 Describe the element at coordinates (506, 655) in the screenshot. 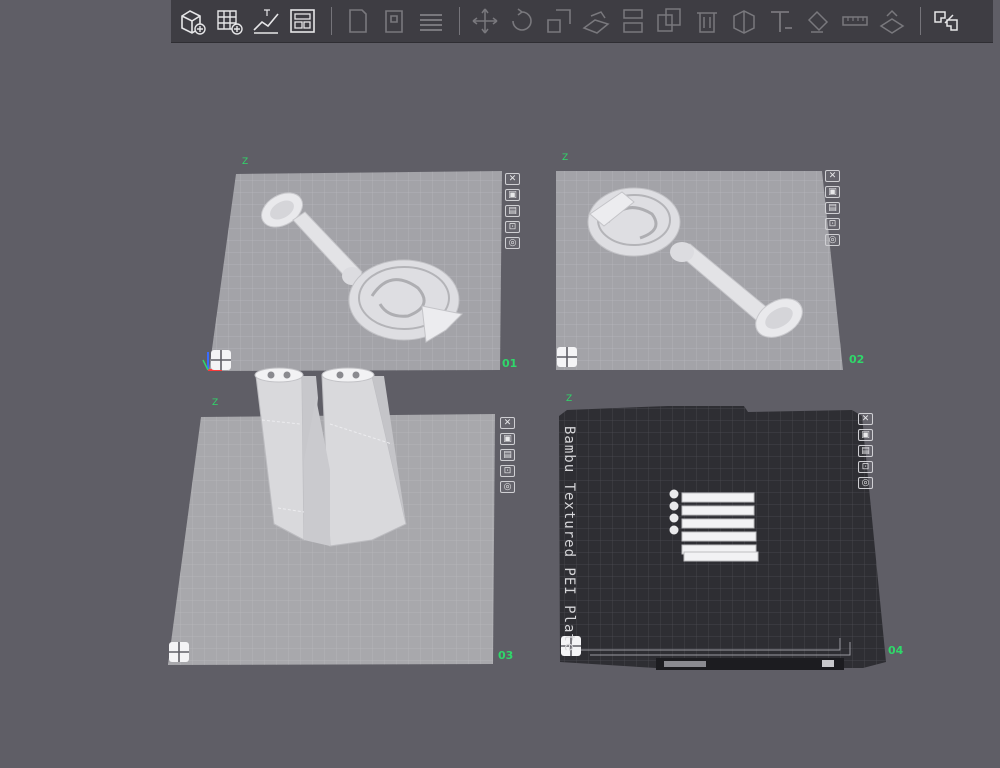

I see `plate-number: 03` at that location.